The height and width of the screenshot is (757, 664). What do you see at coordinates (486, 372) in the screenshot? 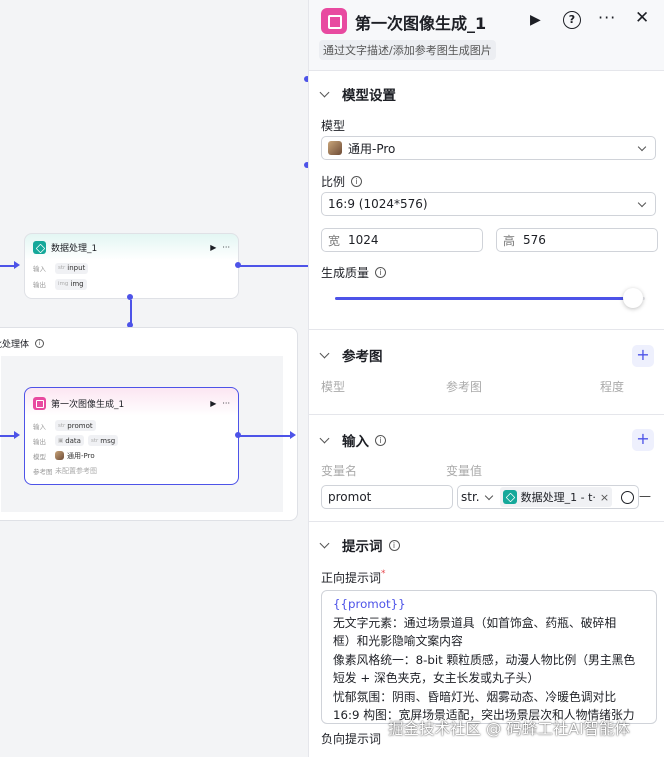
I see `section-reference: 参考图 + 模型 参考图 程度` at bounding box center [486, 372].